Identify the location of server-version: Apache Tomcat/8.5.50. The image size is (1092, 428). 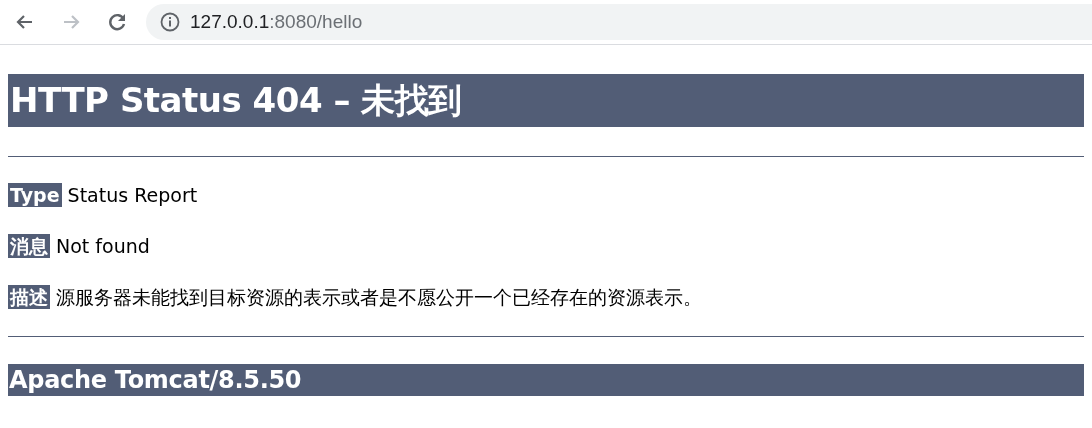
(546, 380).